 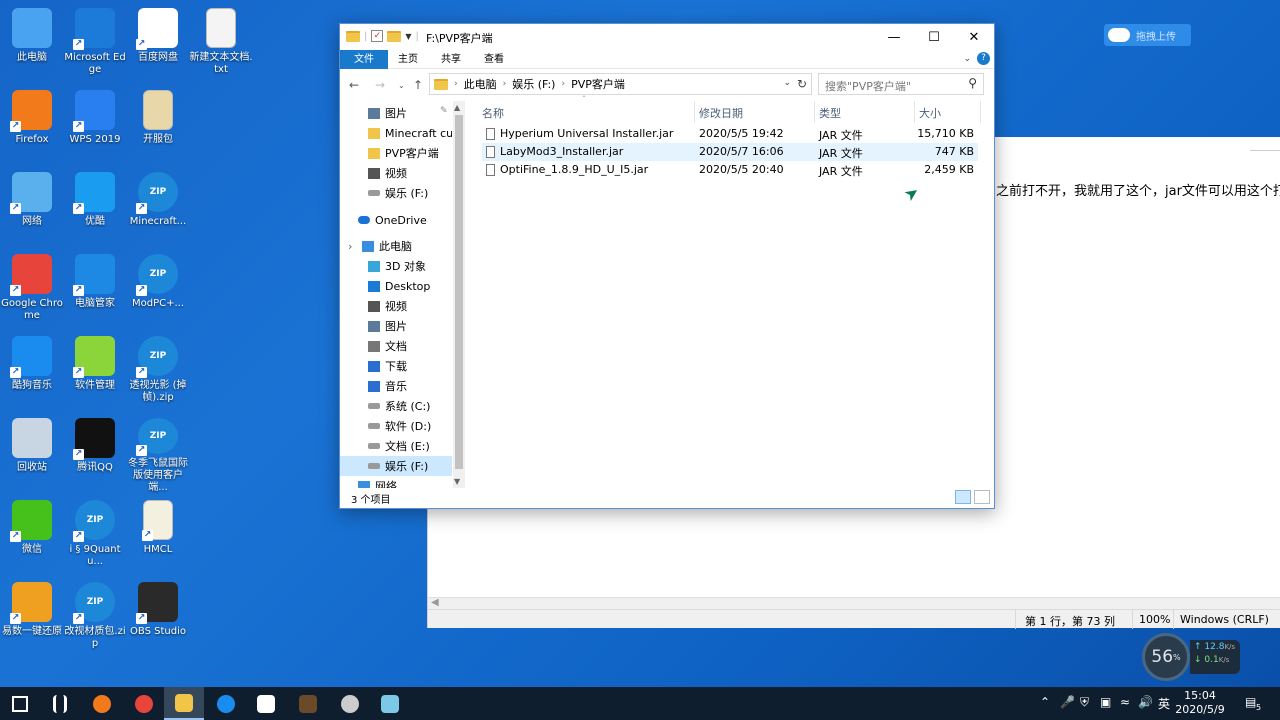 I want to click on pin-icon: ✎, so click(x=444, y=111).